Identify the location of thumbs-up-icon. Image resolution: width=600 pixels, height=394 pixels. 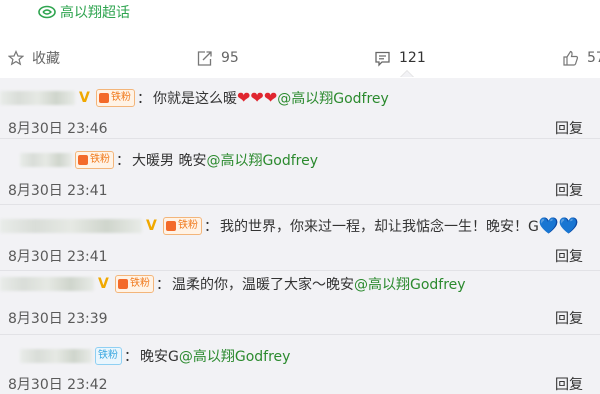
(571, 58).